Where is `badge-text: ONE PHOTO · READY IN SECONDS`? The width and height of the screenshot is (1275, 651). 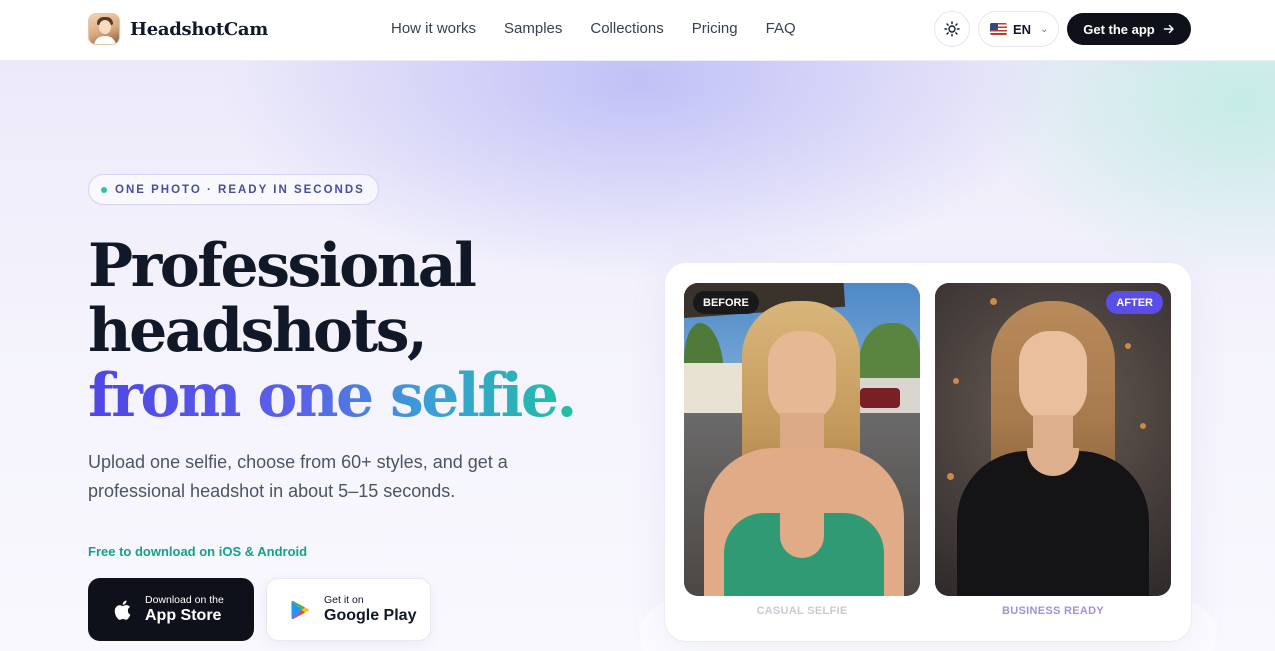
badge-text: ONE PHOTO · READY IN SECONDS is located at coordinates (240, 189).